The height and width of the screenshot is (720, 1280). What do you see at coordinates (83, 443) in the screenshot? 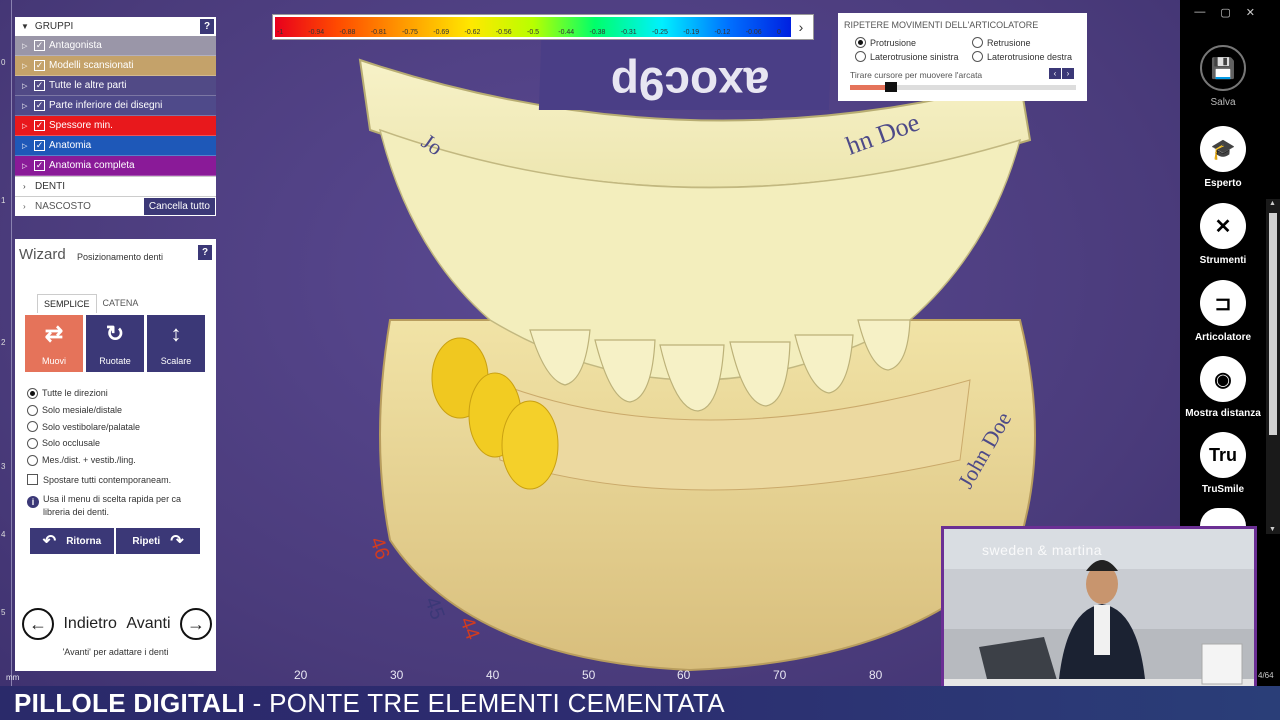
I see `direction-option: Solo occlusale` at bounding box center [83, 443].